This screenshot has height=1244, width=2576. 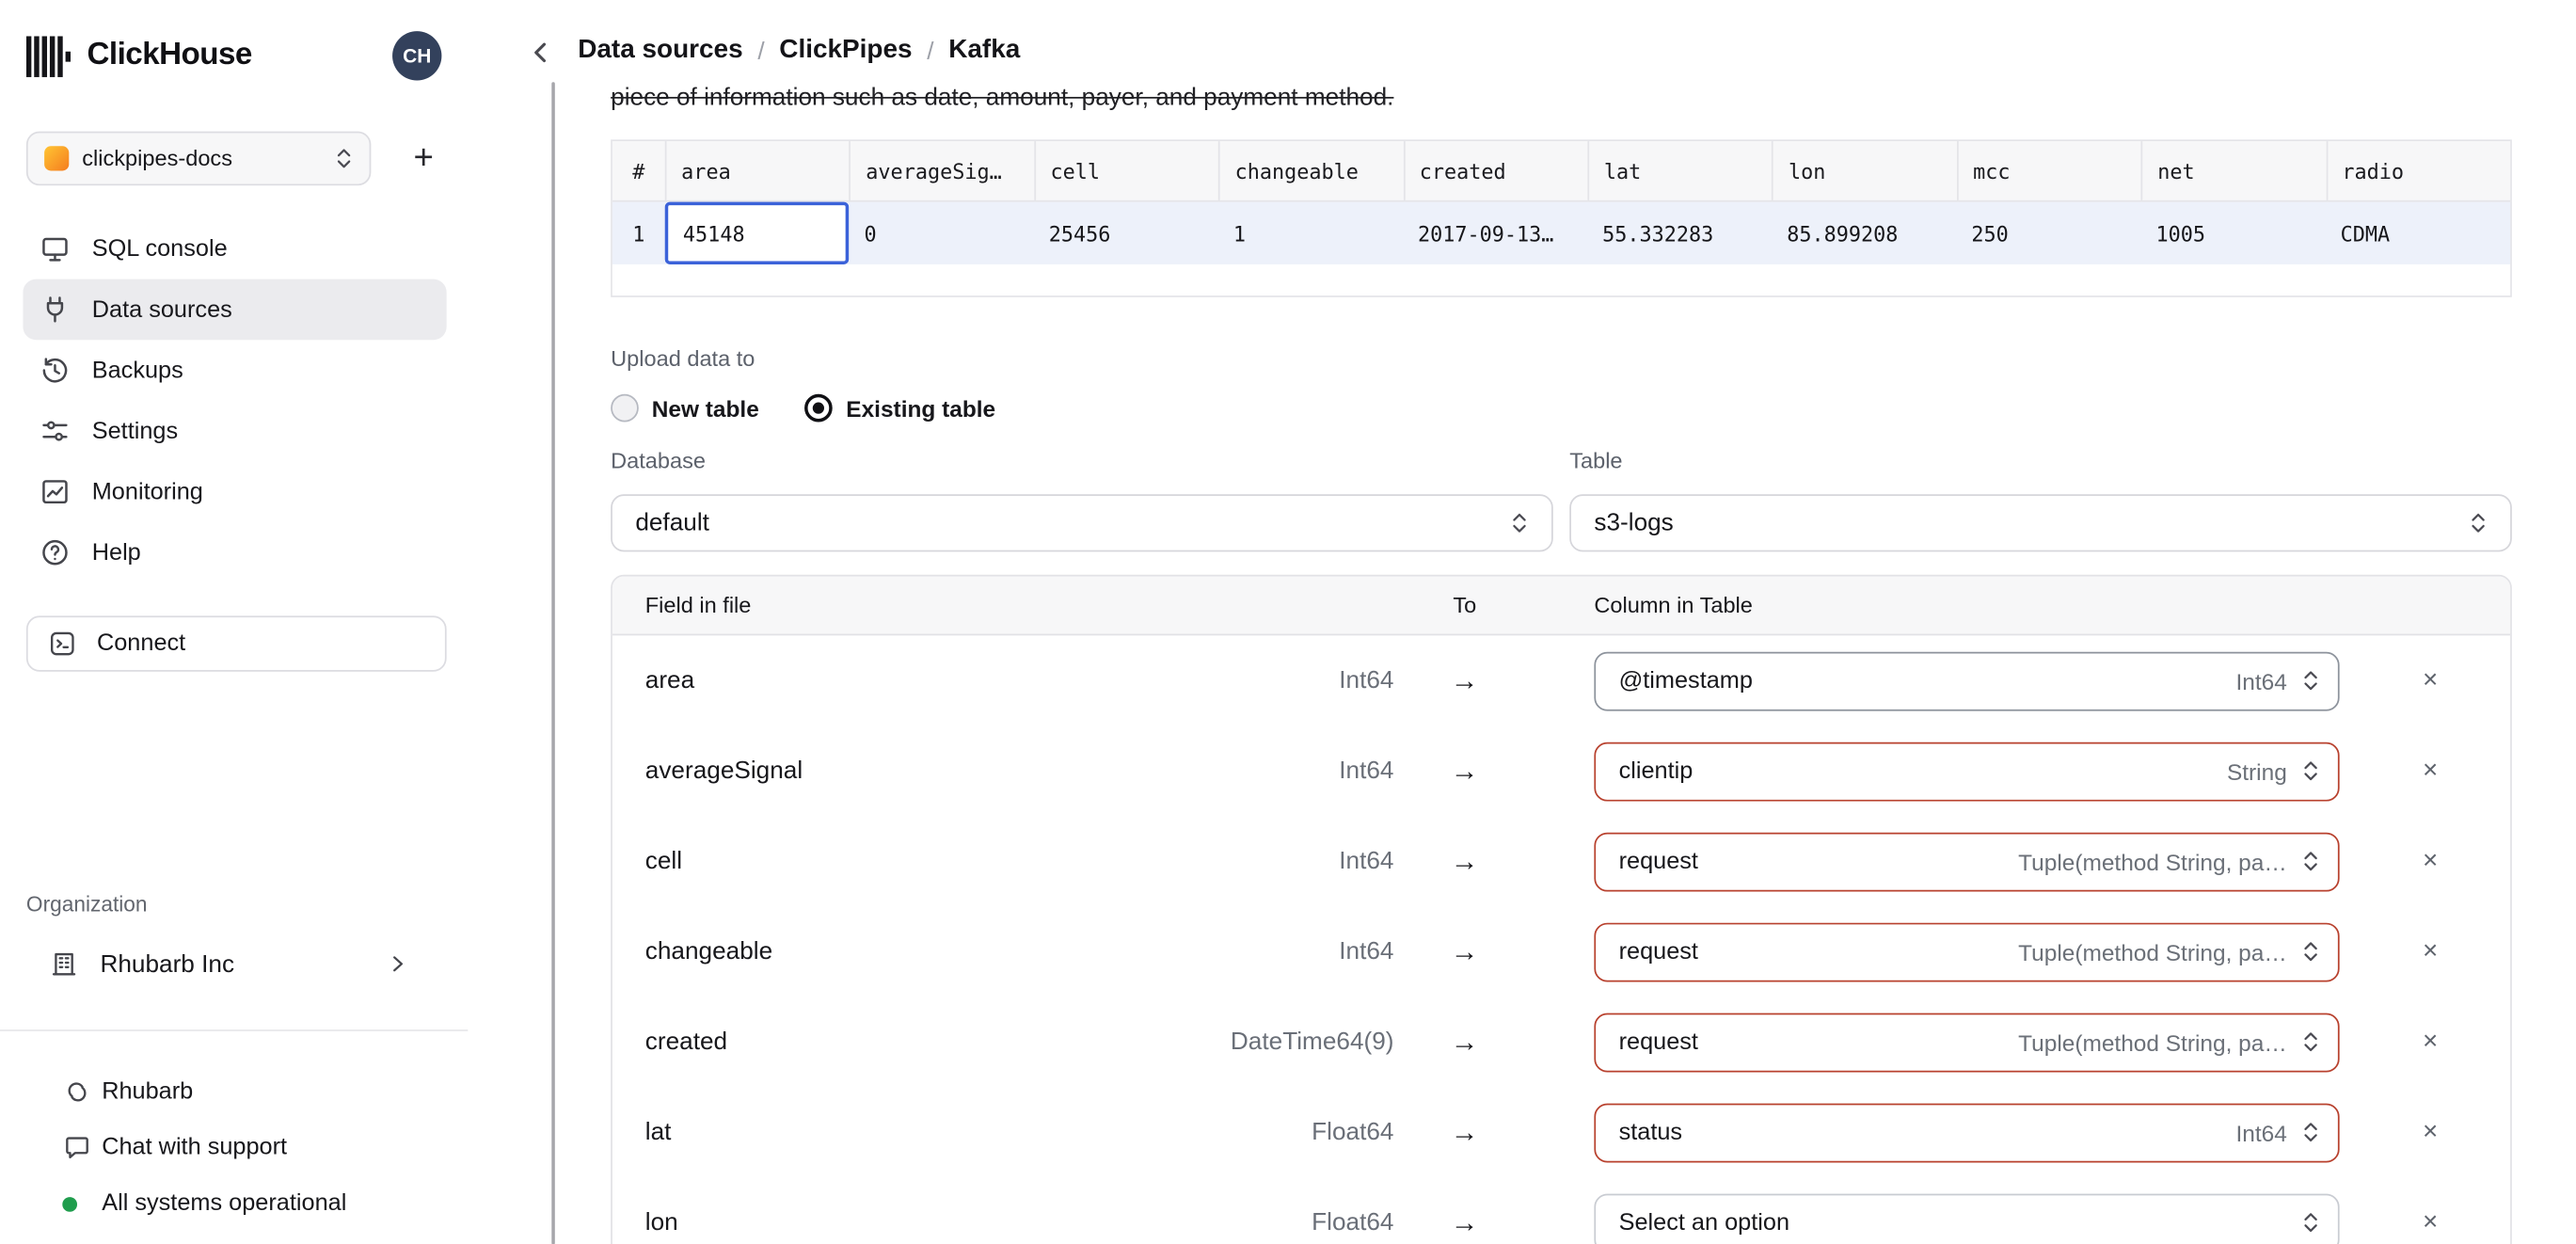 I want to click on organization-selector: Rhubarb Inc, so click(x=228, y=963).